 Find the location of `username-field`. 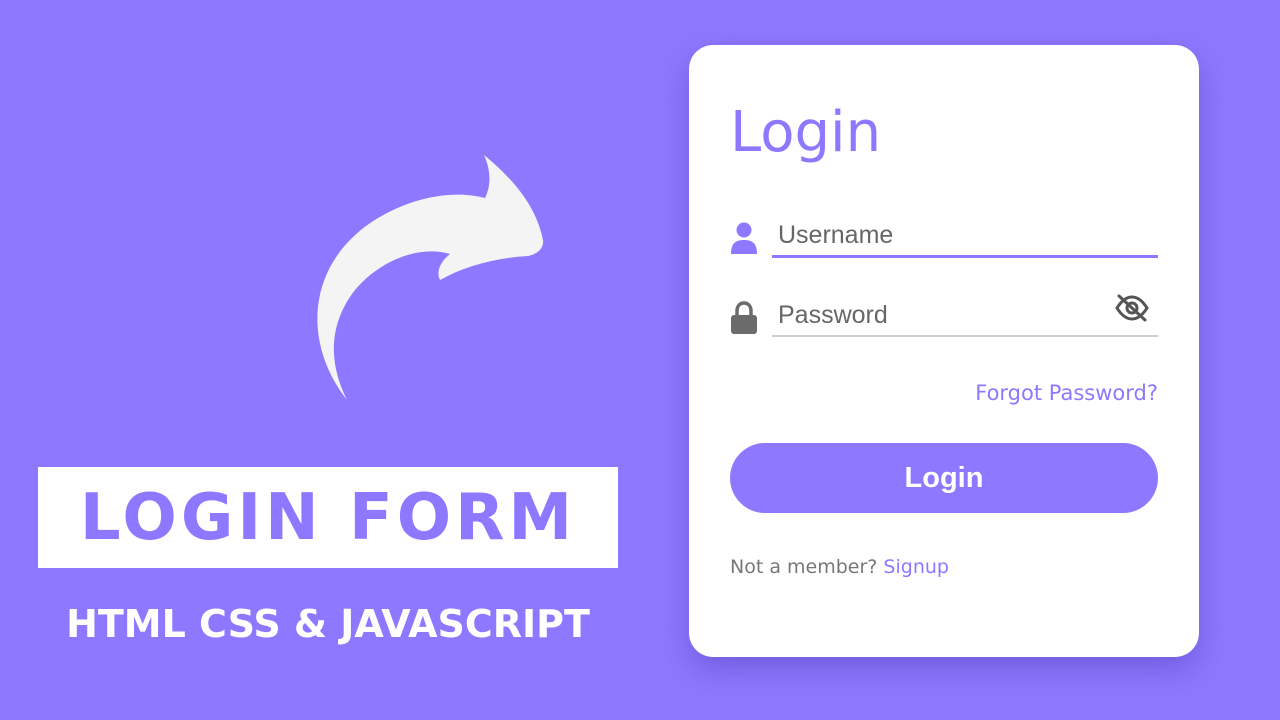

username-field is located at coordinates (944, 238).